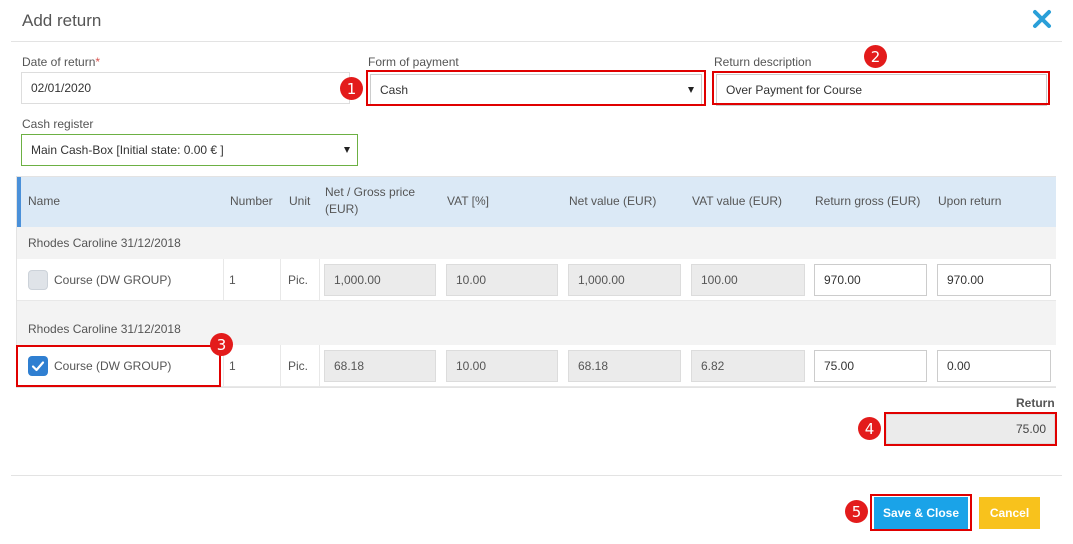  Describe the element at coordinates (994, 366) in the screenshot. I see `row-2-upon-return-input: 0.00` at that location.